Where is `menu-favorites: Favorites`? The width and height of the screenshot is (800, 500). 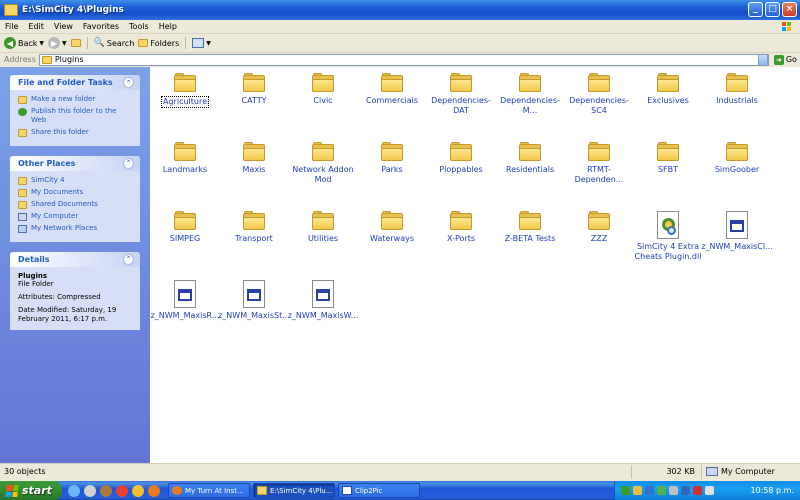
menu-favorites: Favorites is located at coordinates (101, 26).